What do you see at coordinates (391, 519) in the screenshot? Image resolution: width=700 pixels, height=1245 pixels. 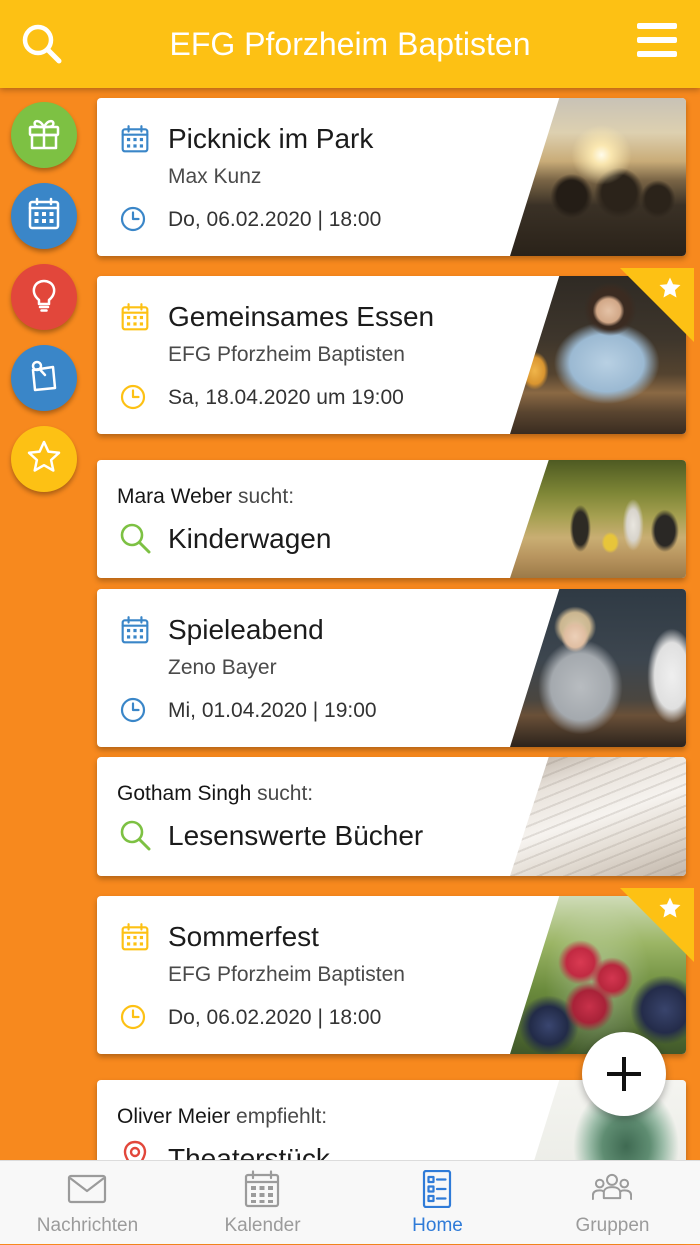 I see `search-post-card: Mara Weber sucht: Kinderwagen` at bounding box center [391, 519].